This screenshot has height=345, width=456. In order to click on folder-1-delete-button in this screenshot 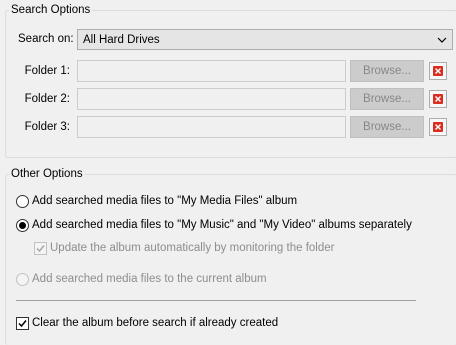, I will do `click(438, 71)`.